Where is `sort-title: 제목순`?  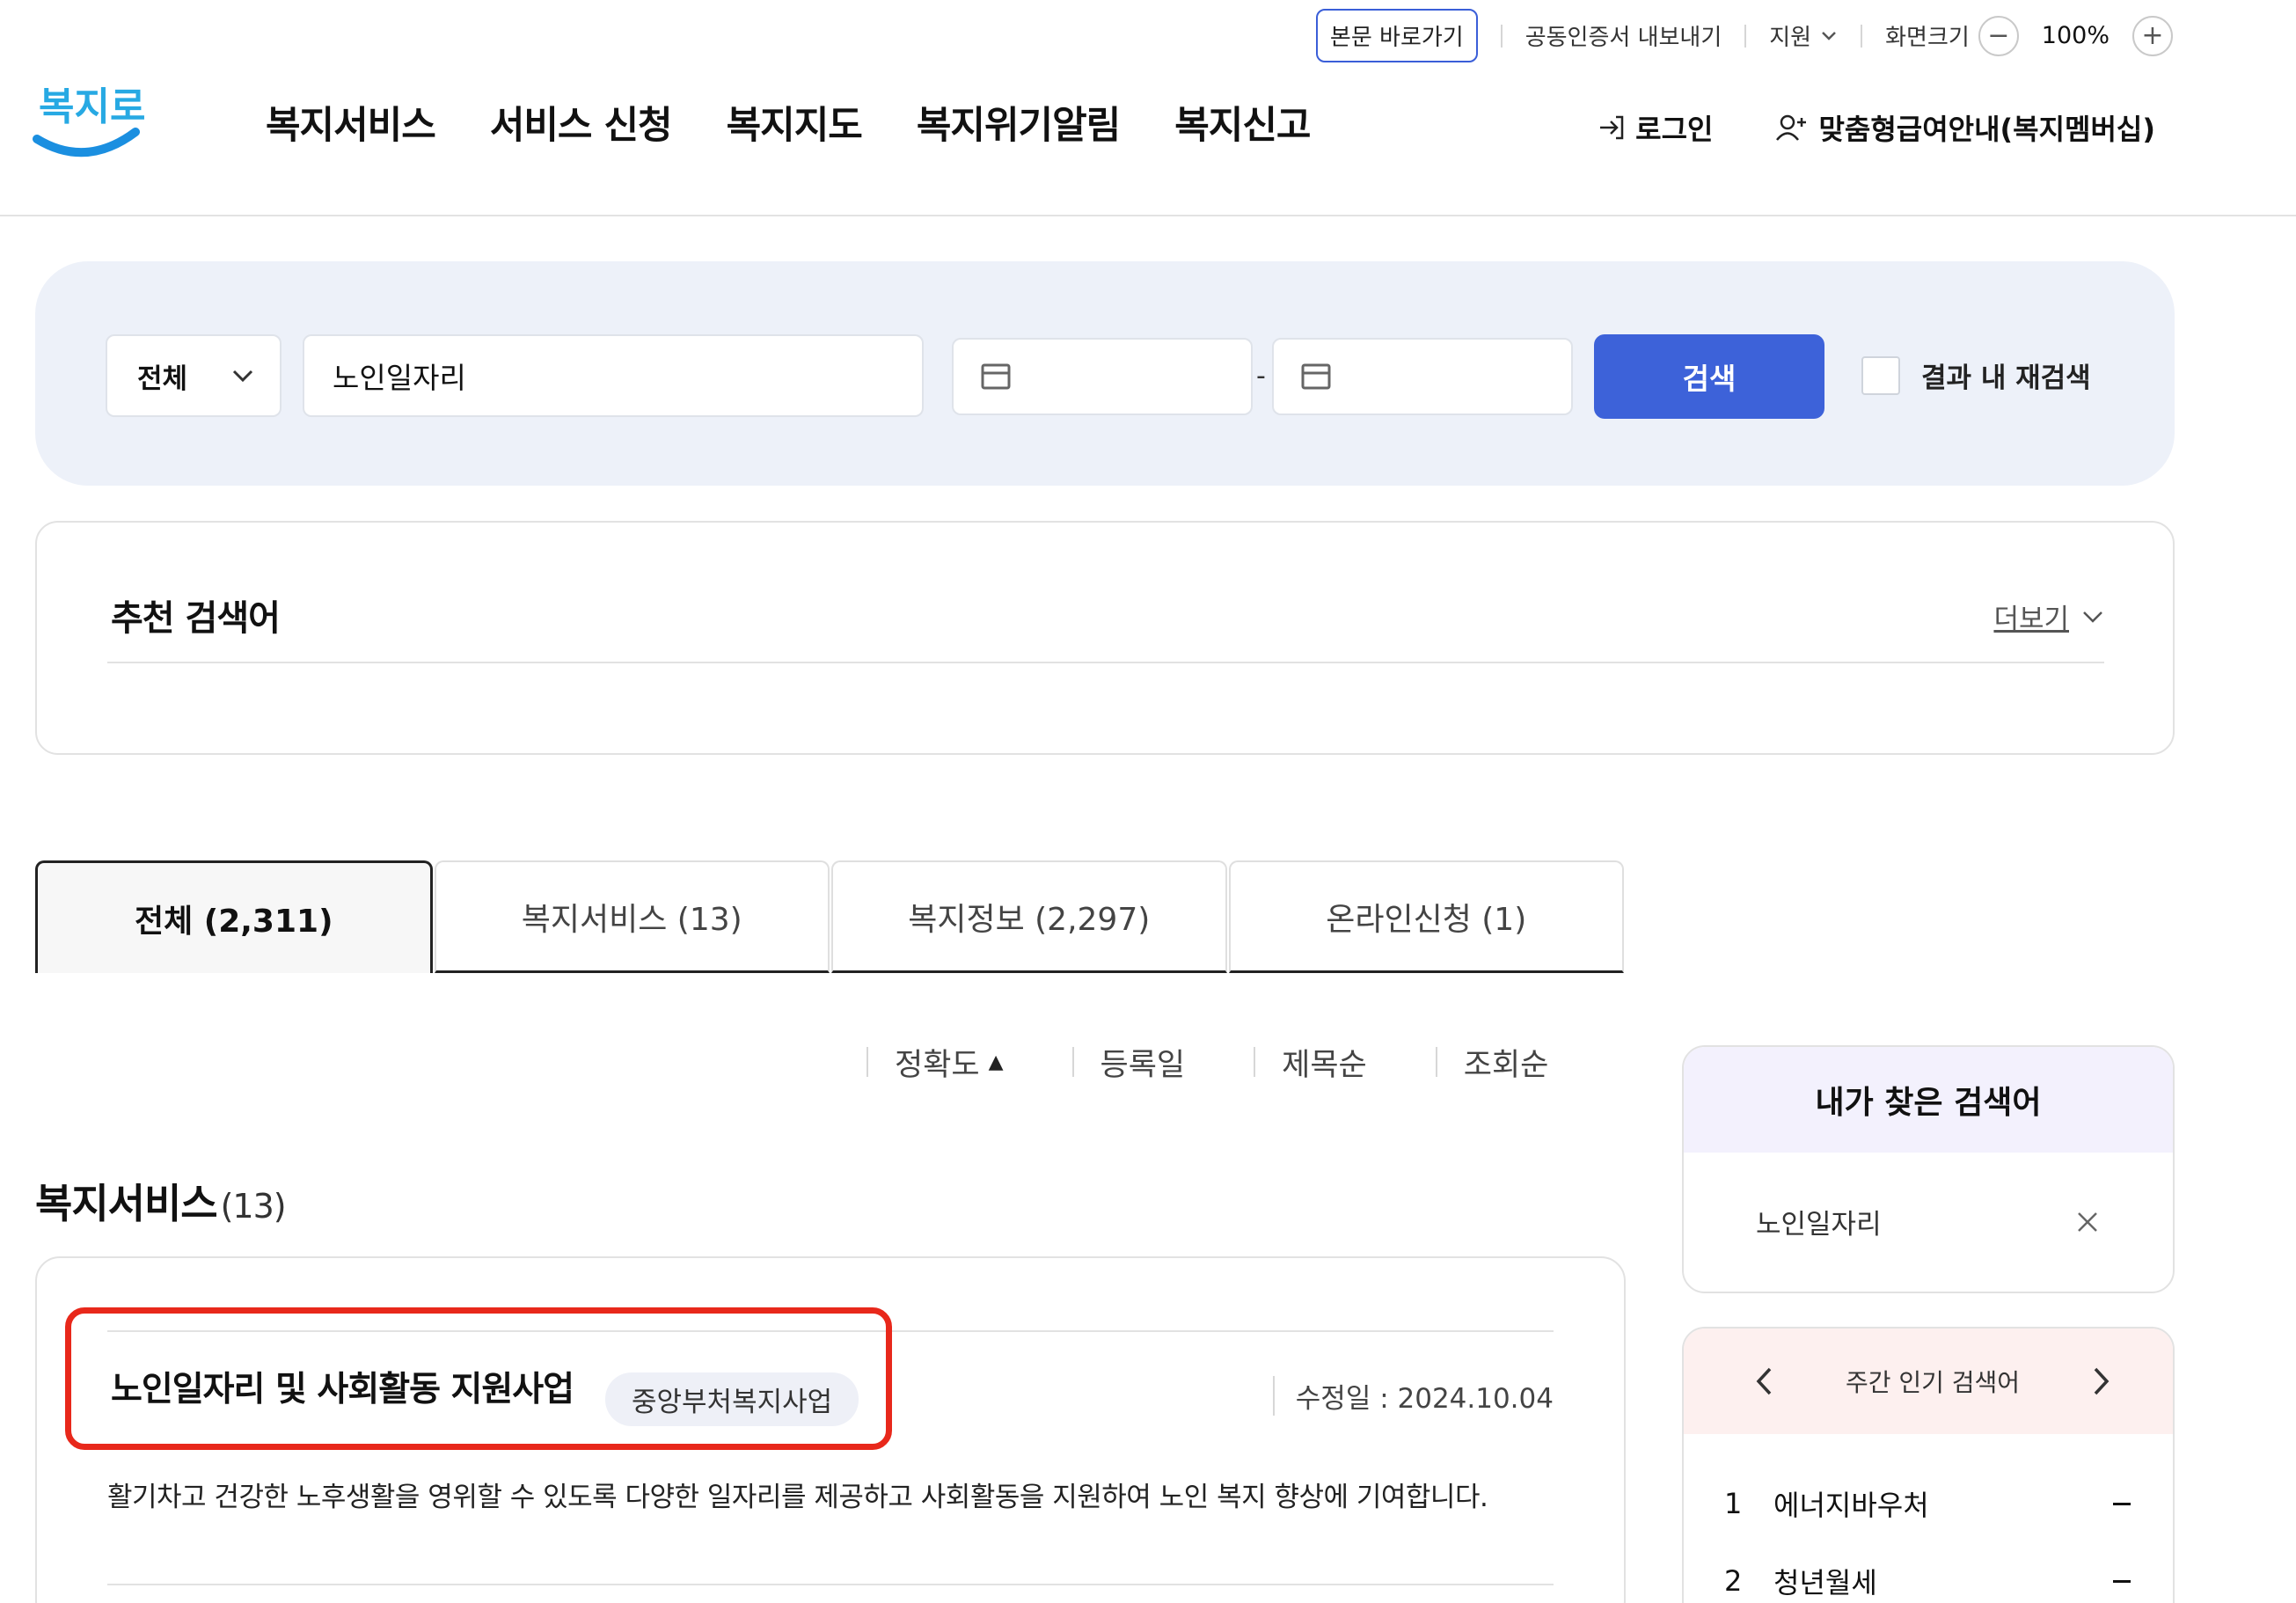
sort-title: 제목순 is located at coordinates (1323, 1065).